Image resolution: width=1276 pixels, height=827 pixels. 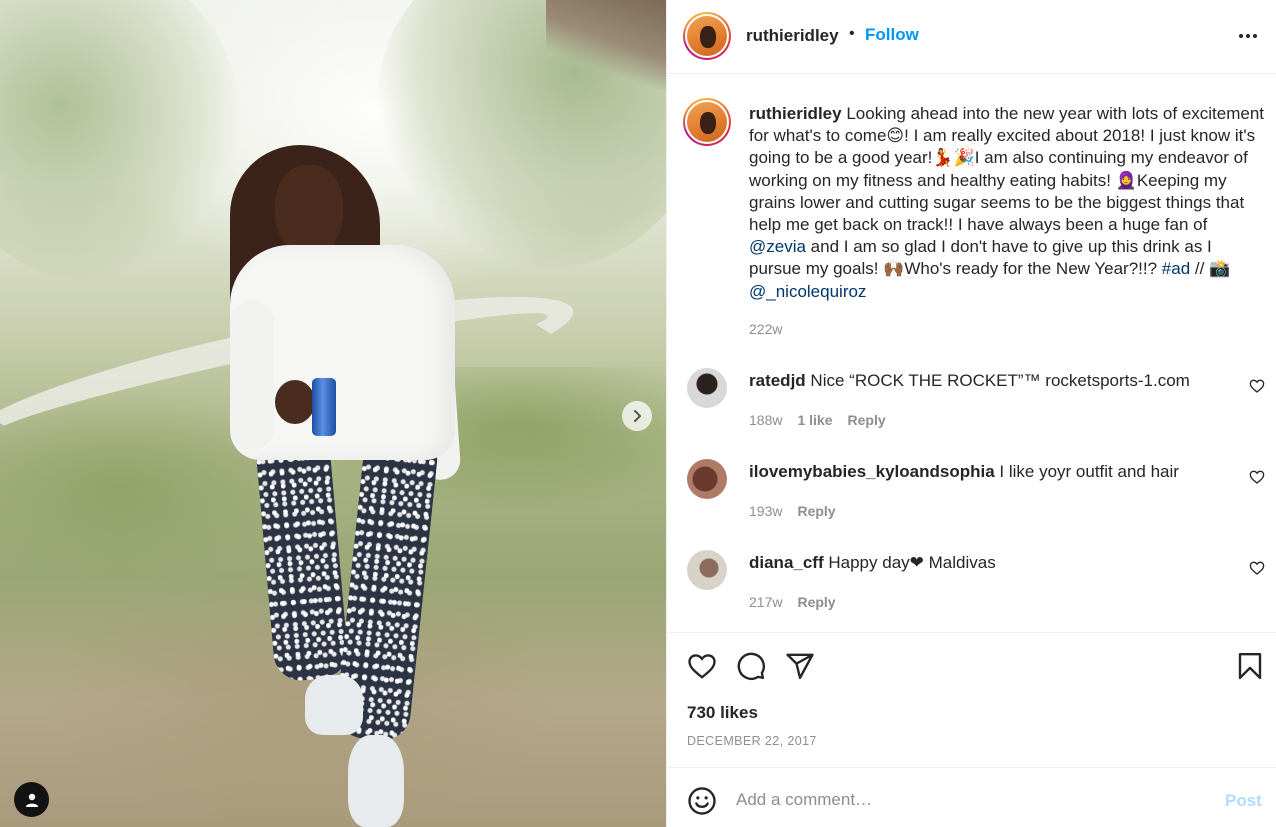 I want to click on caption-timestamp: 222w, so click(x=765, y=329).